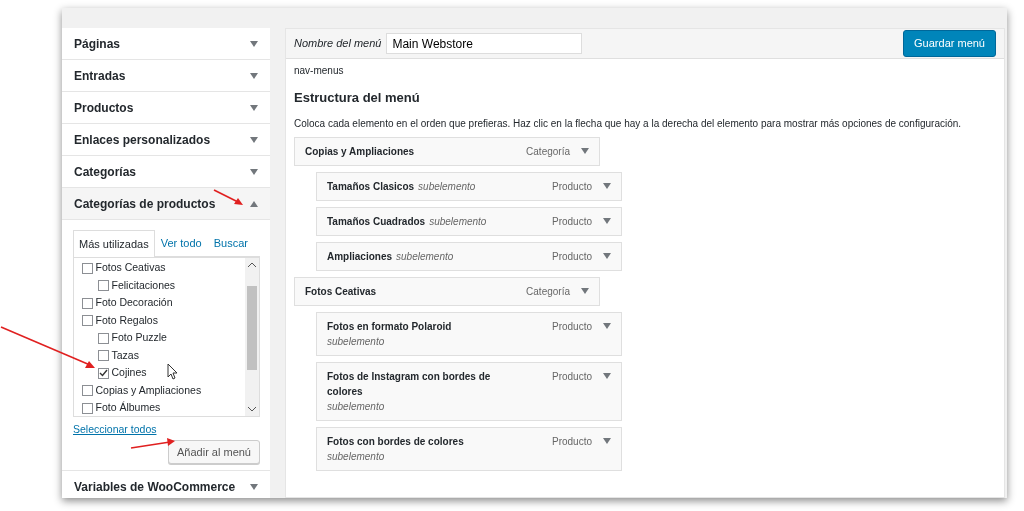 This screenshot has height=511, width=1024. I want to click on checkbox-item: Foto Álbumes, so click(162, 407).